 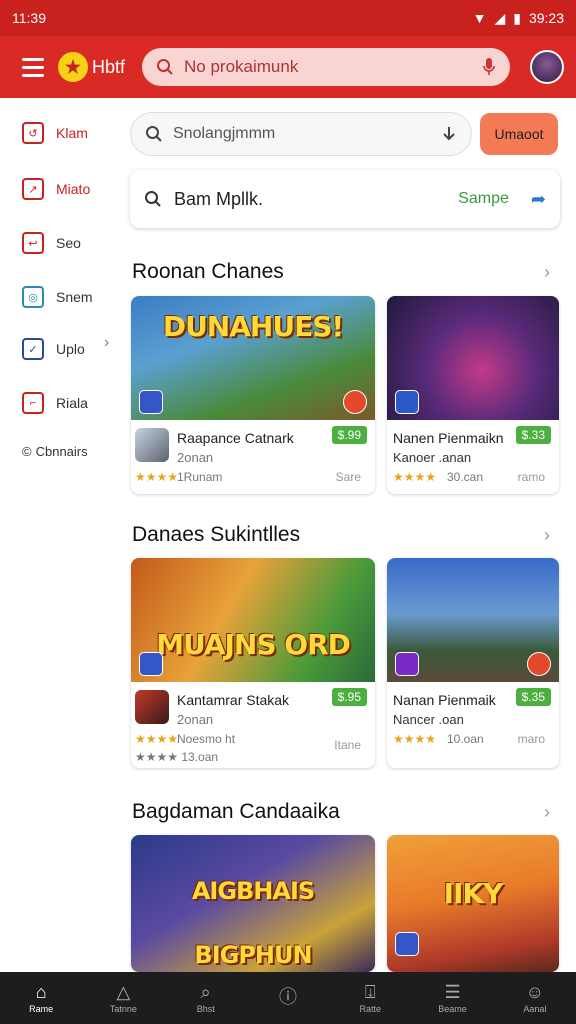 I want to click on banner-title: DUNAHUES!, so click(x=253, y=326).